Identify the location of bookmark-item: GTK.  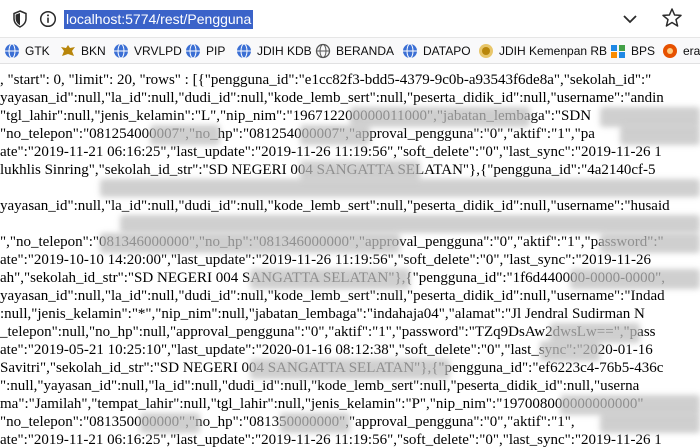
(27, 50).